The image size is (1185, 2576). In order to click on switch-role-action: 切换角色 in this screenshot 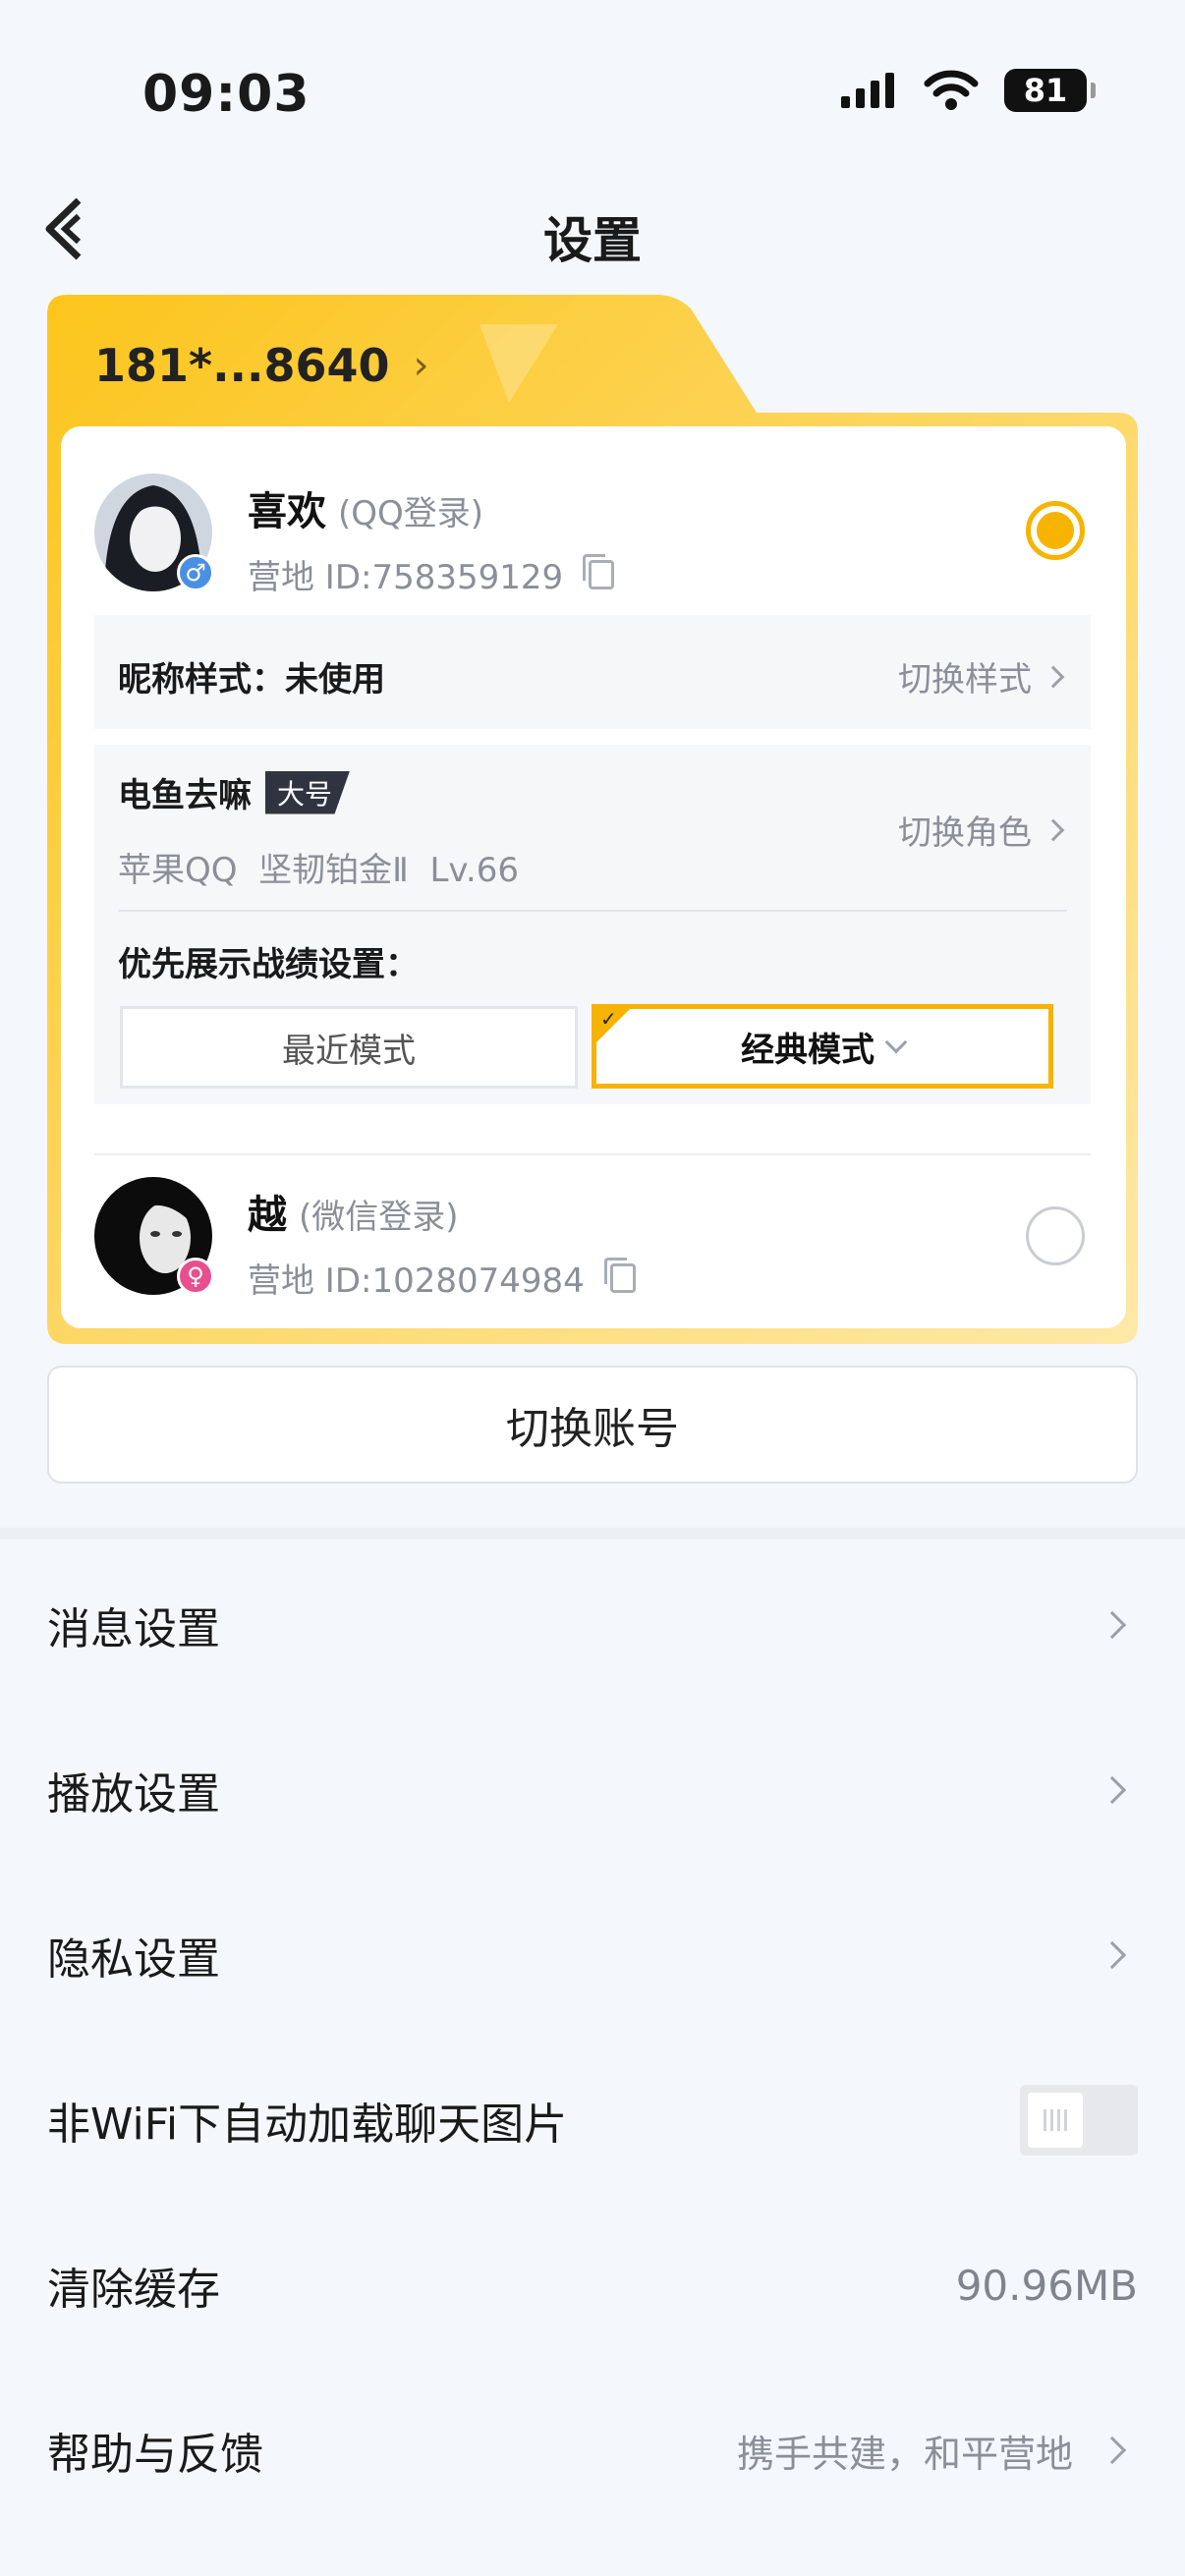, I will do `click(982, 830)`.